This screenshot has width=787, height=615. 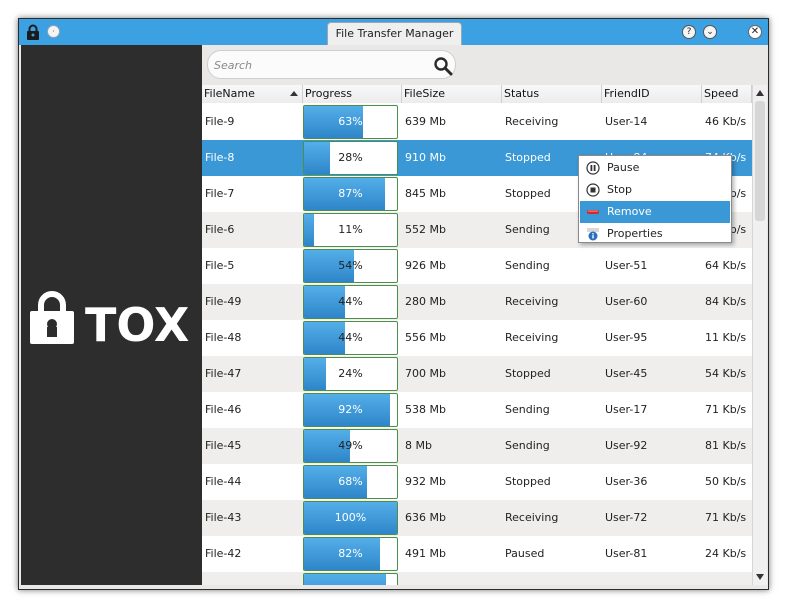 I want to click on lock-icon, so click(x=33, y=32).